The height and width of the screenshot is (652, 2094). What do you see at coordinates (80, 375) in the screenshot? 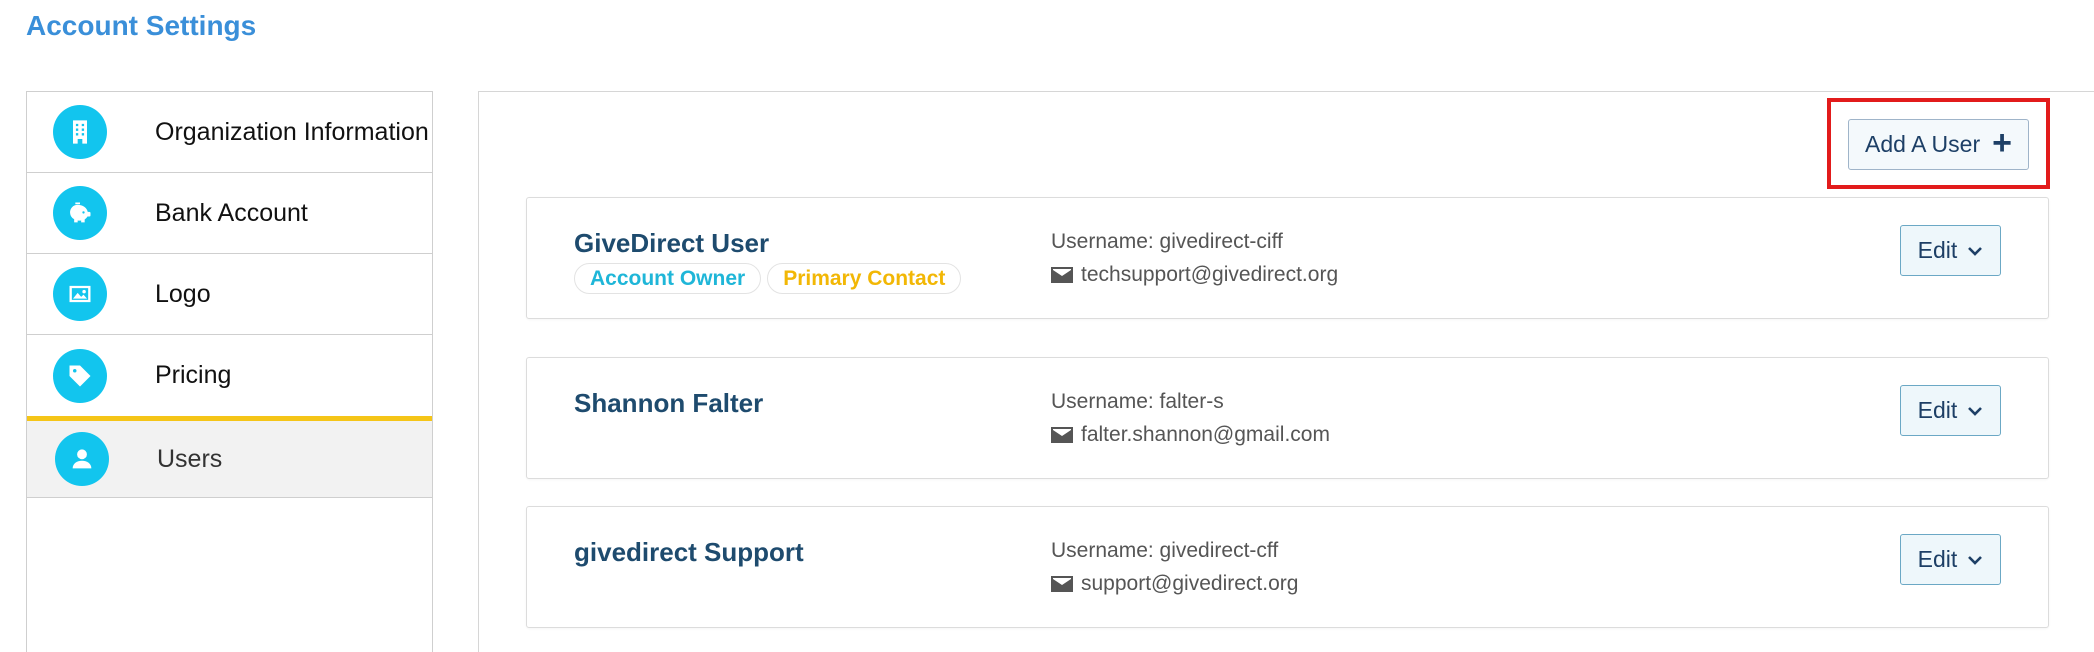
I see `tag-icon` at bounding box center [80, 375].